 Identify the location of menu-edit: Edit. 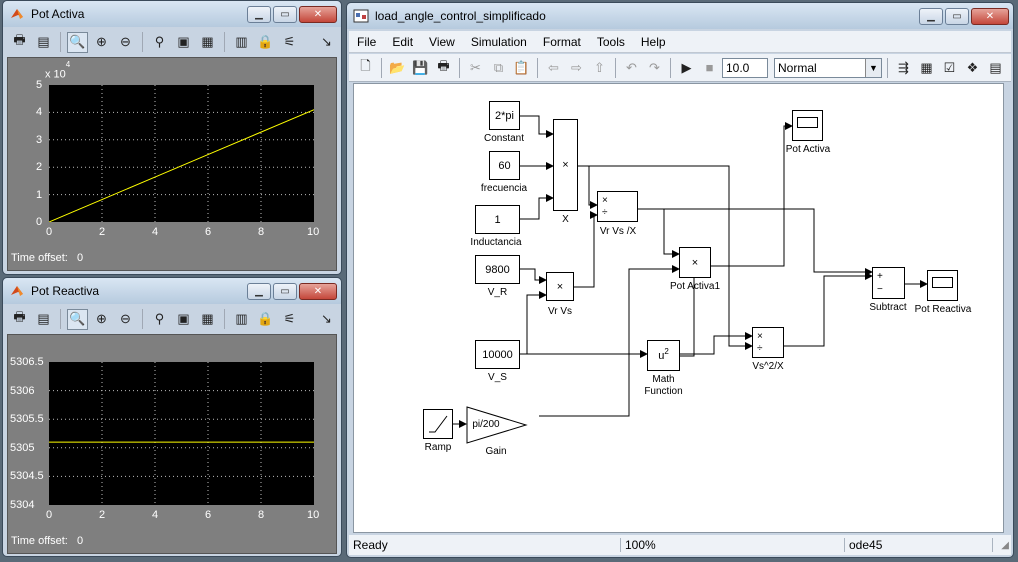
(402, 42).